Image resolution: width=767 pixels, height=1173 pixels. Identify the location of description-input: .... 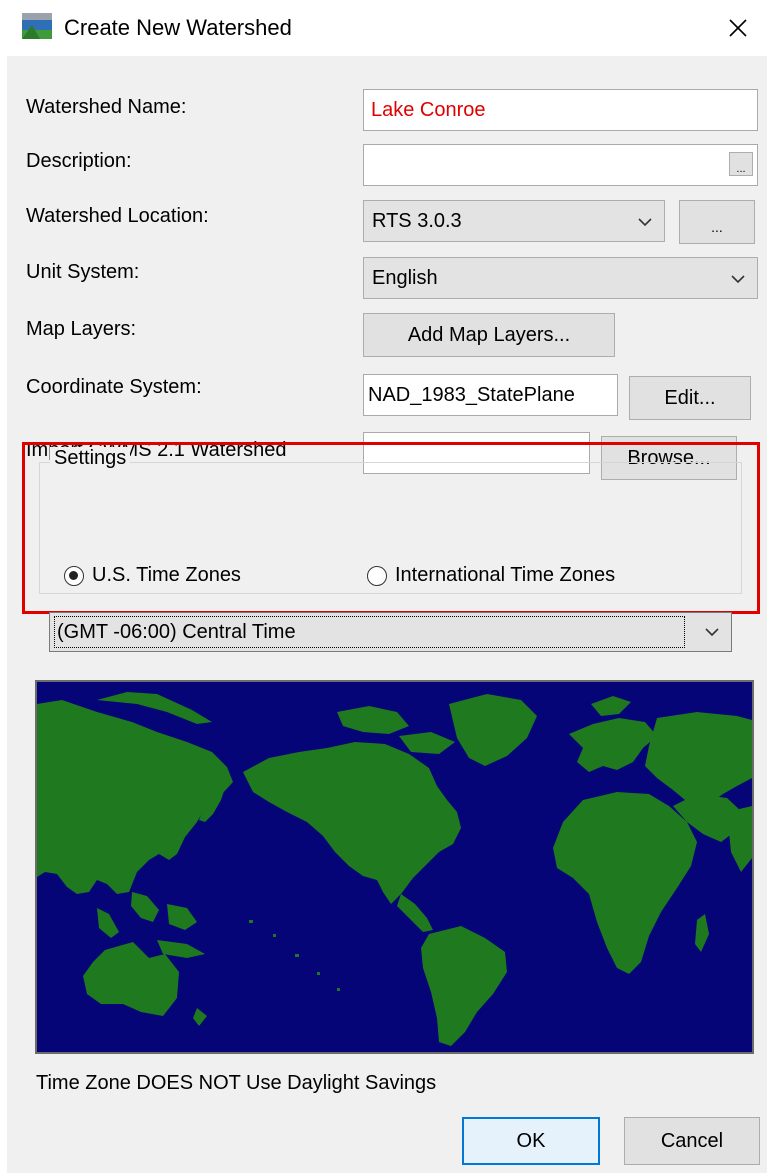
(560, 165).